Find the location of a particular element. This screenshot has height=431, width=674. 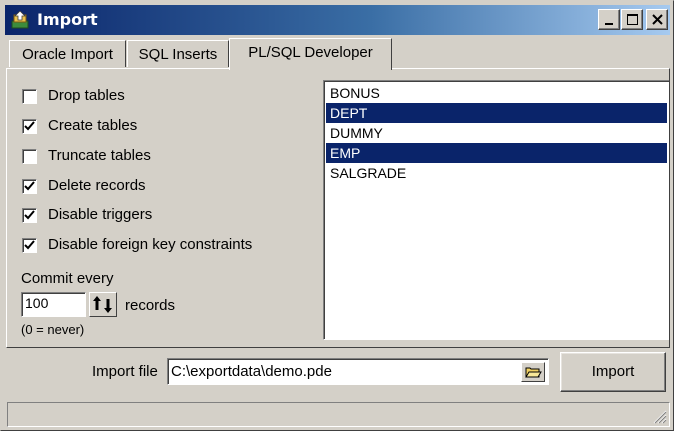

resize-grip-icon is located at coordinates (659, 416).